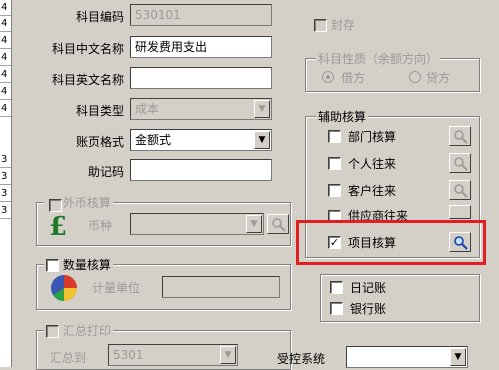 This screenshot has width=499, height=370. What do you see at coordinates (86, 265) in the screenshot?
I see `quantity-title: 数量核算` at bounding box center [86, 265].